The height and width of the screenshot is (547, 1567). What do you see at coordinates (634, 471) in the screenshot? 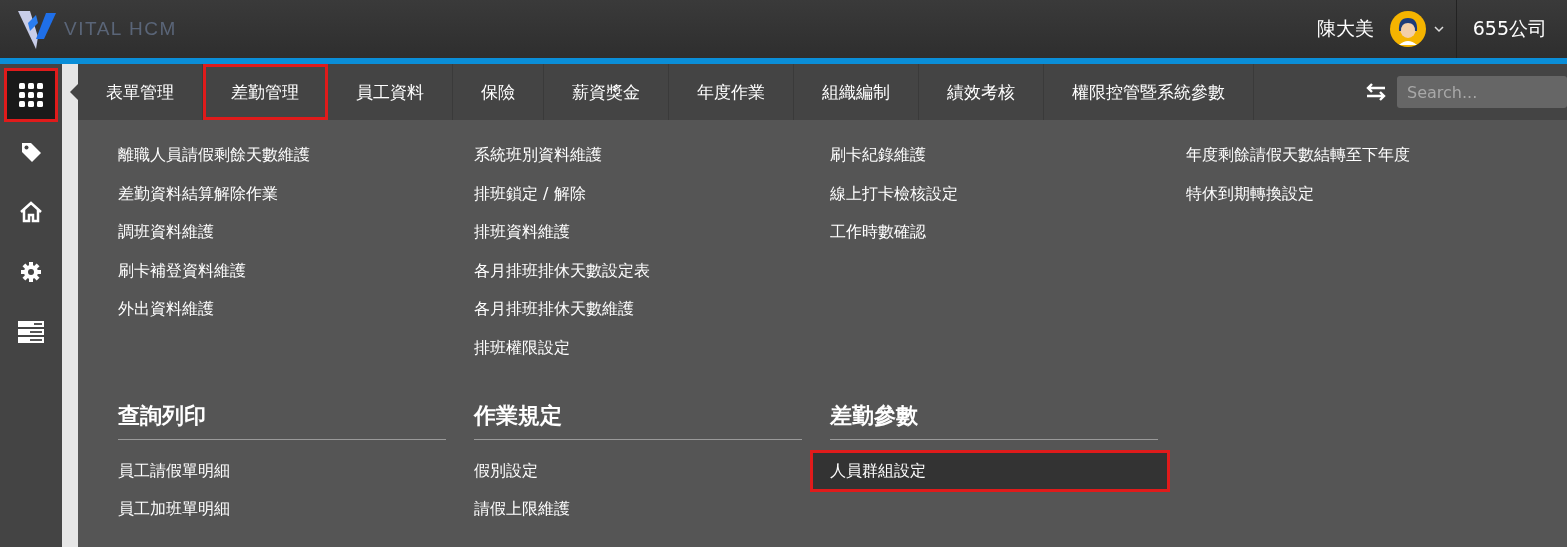
I see `menu-link: 假別設定` at bounding box center [634, 471].